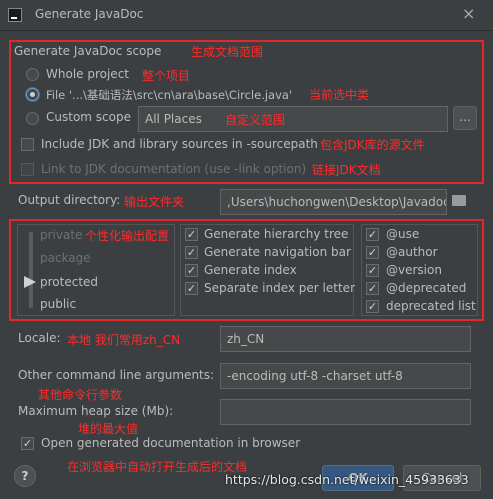 This screenshot has height=499, width=493. Describe the element at coordinates (88, 51) in the screenshot. I see `scope-heading: Generate JavaDoc scope` at that location.